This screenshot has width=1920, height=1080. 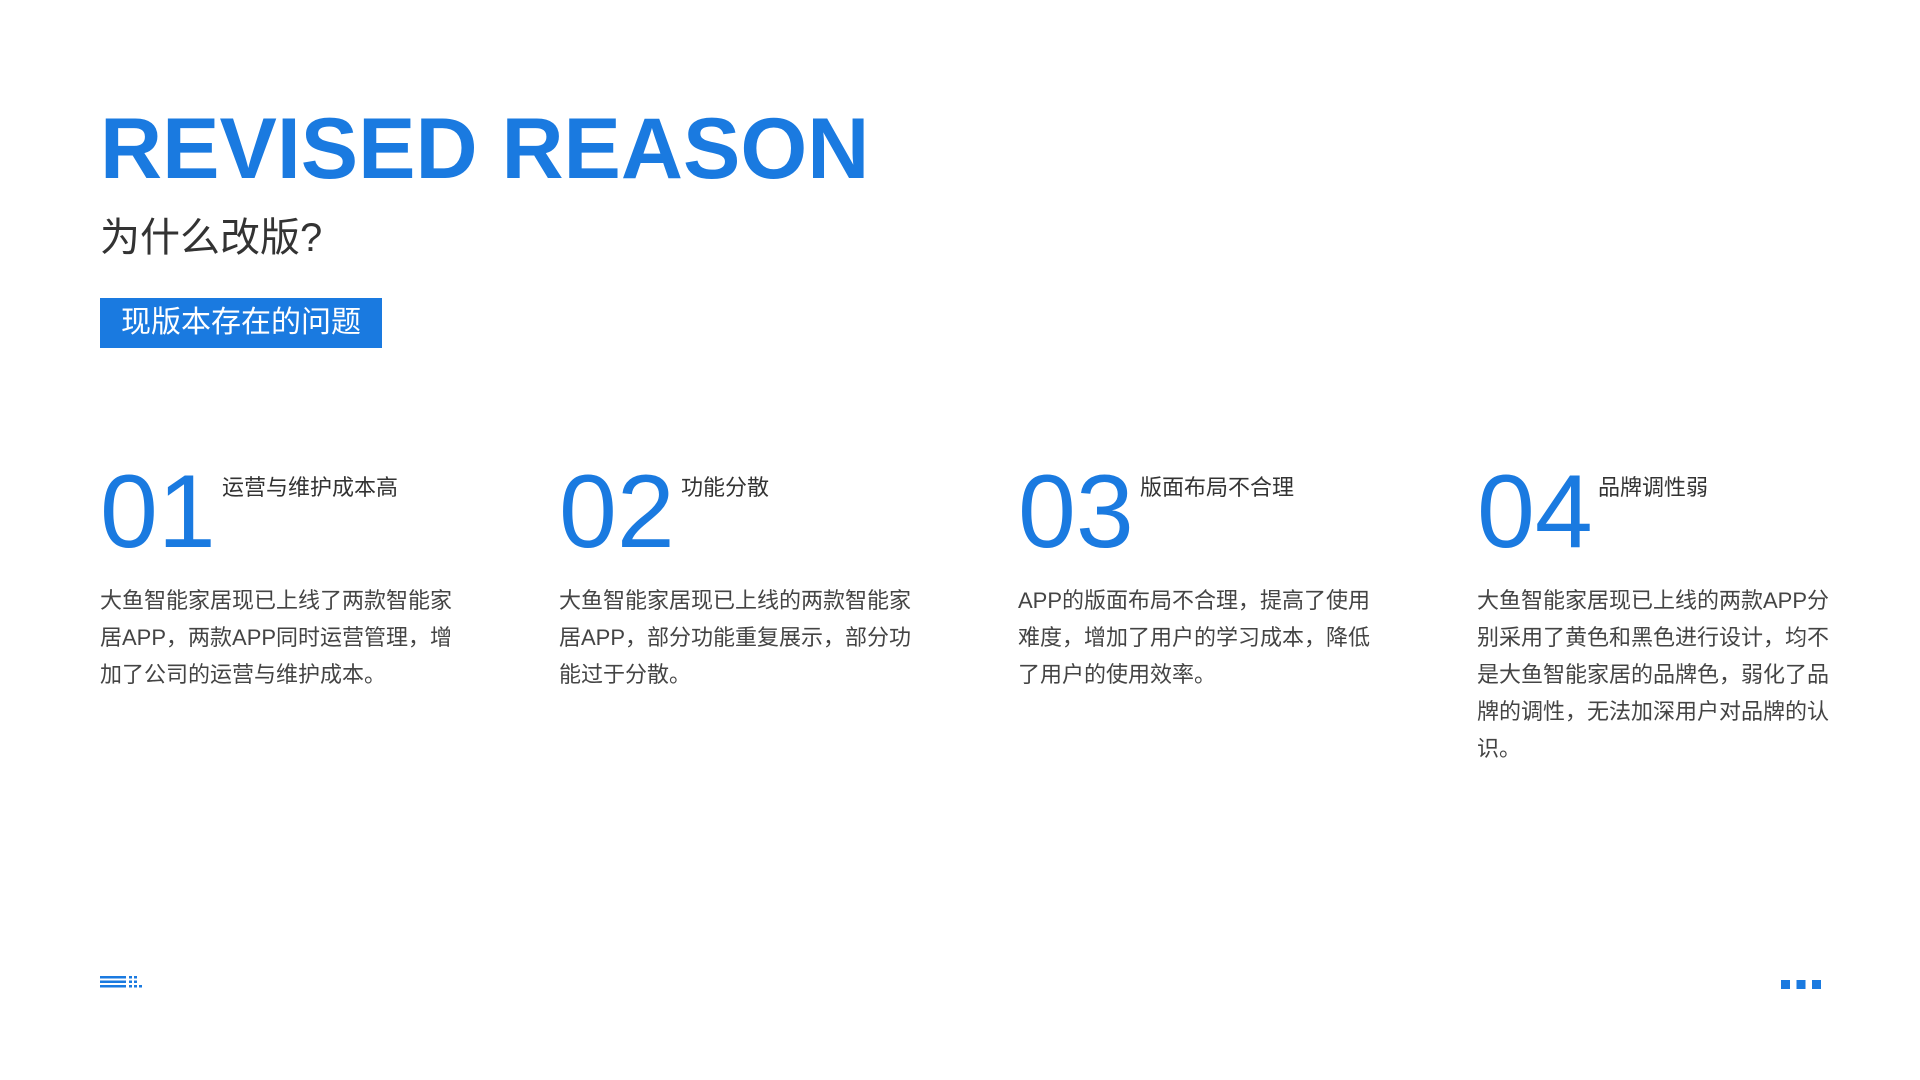 What do you see at coordinates (735, 637) in the screenshot?
I see `card-description: 大鱼智能家居现已上线的两款智能家居APP，部分功能重复展示，部分功能过于分散。` at bounding box center [735, 637].